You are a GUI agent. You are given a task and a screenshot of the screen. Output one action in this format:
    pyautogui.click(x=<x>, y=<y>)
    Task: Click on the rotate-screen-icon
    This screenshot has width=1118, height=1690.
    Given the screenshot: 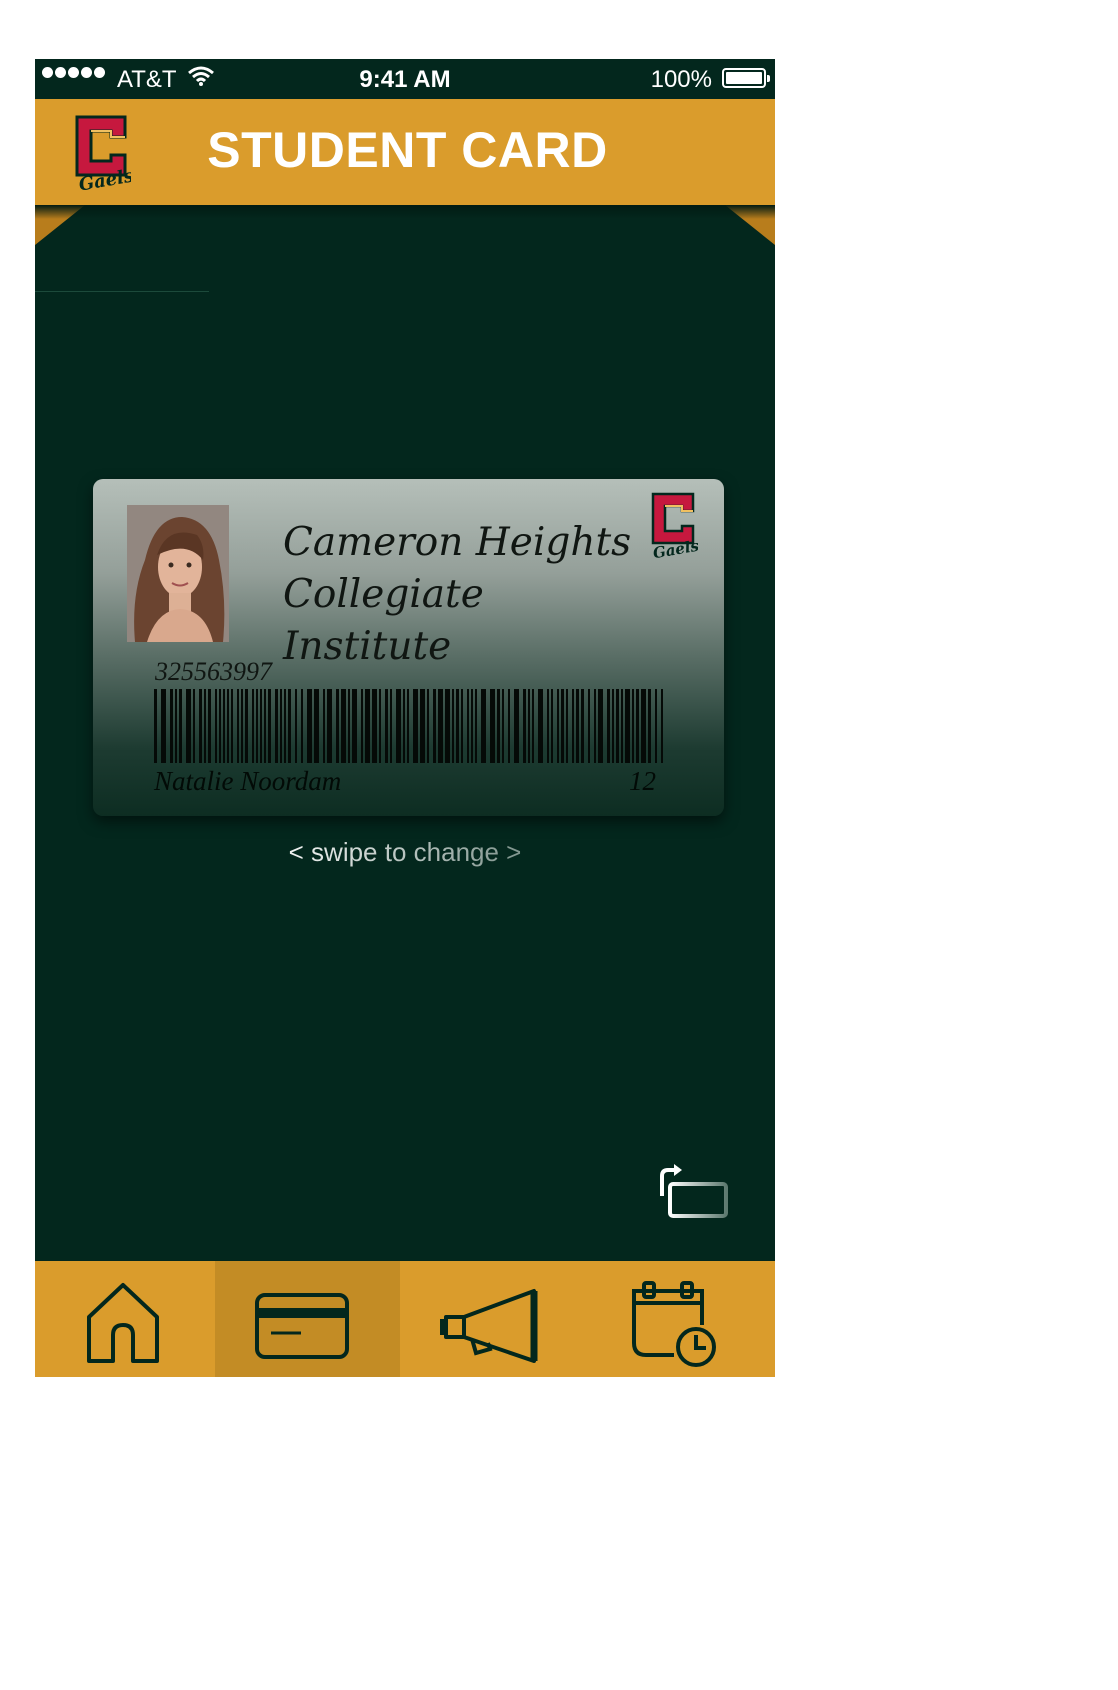 What is the action you would take?
    pyautogui.click(x=693, y=1192)
    